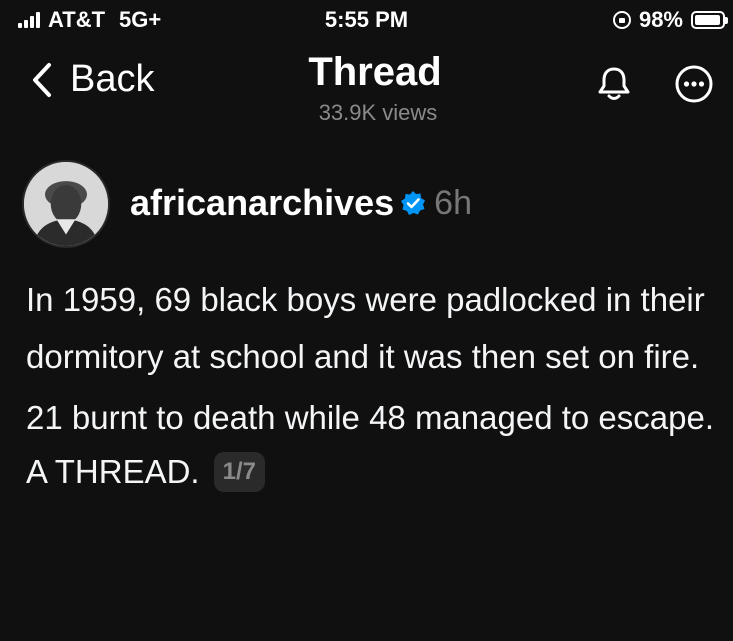  Describe the element at coordinates (262, 203) in the screenshot. I see `username: africanarchives` at that location.